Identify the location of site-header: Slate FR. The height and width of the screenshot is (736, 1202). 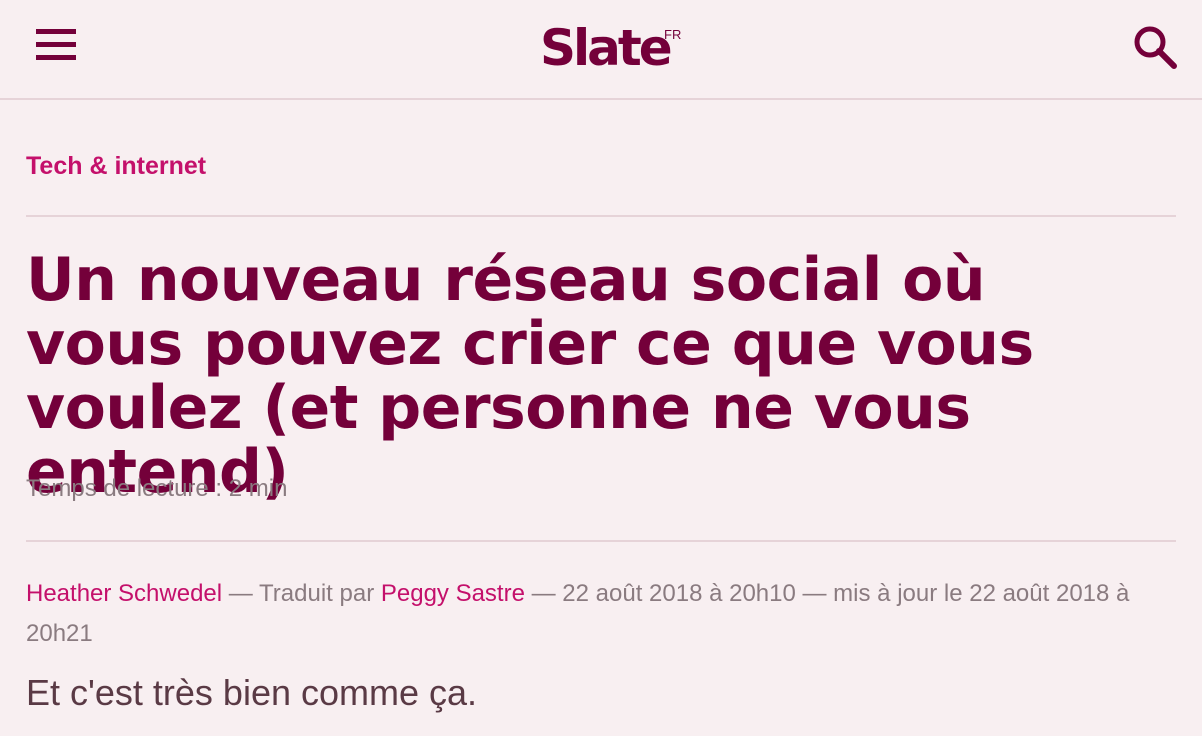
(601, 50).